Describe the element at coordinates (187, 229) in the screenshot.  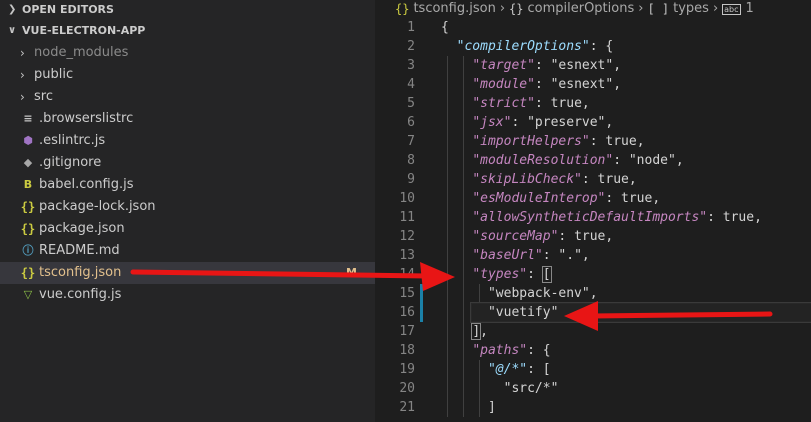
I see `tree-item-package-json: {} package.json` at that location.